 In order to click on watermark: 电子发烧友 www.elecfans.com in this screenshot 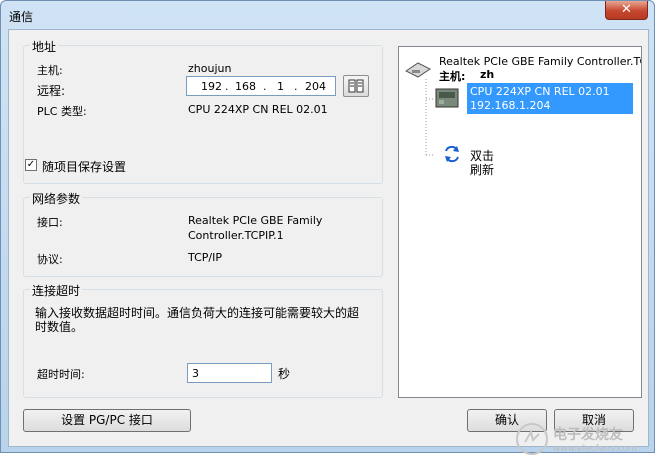, I will do `click(582, 445)`.